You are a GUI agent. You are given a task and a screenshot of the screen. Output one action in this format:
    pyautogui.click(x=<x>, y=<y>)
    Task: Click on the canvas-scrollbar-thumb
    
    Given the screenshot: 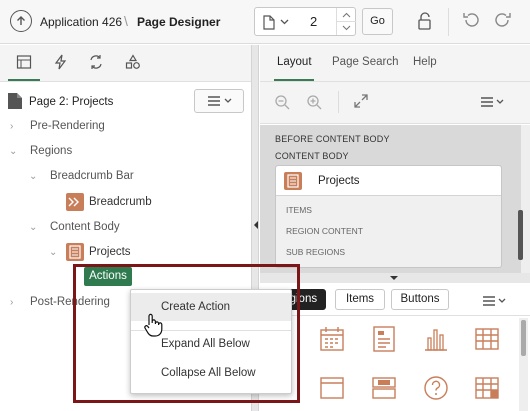 What is the action you would take?
    pyautogui.click(x=520, y=235)
    